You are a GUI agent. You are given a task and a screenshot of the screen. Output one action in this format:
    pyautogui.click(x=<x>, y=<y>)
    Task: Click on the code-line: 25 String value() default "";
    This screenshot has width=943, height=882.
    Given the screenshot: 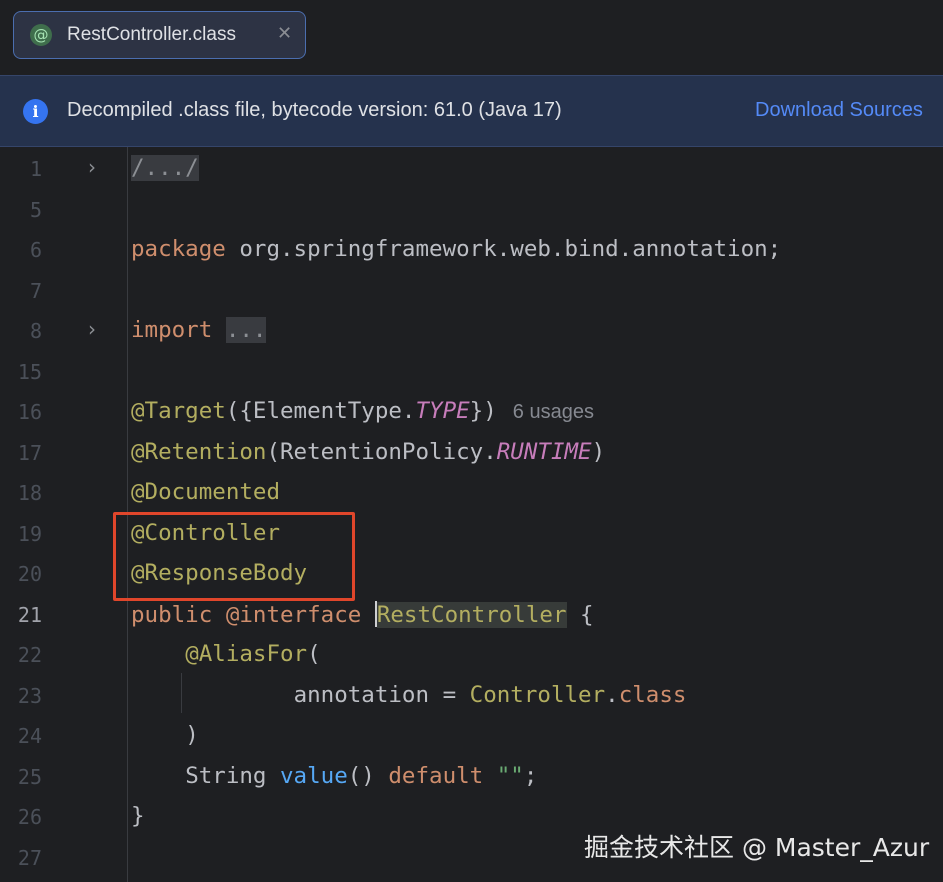 What is the action you would take?
    pyautogui.click(x=471, y=777)
    